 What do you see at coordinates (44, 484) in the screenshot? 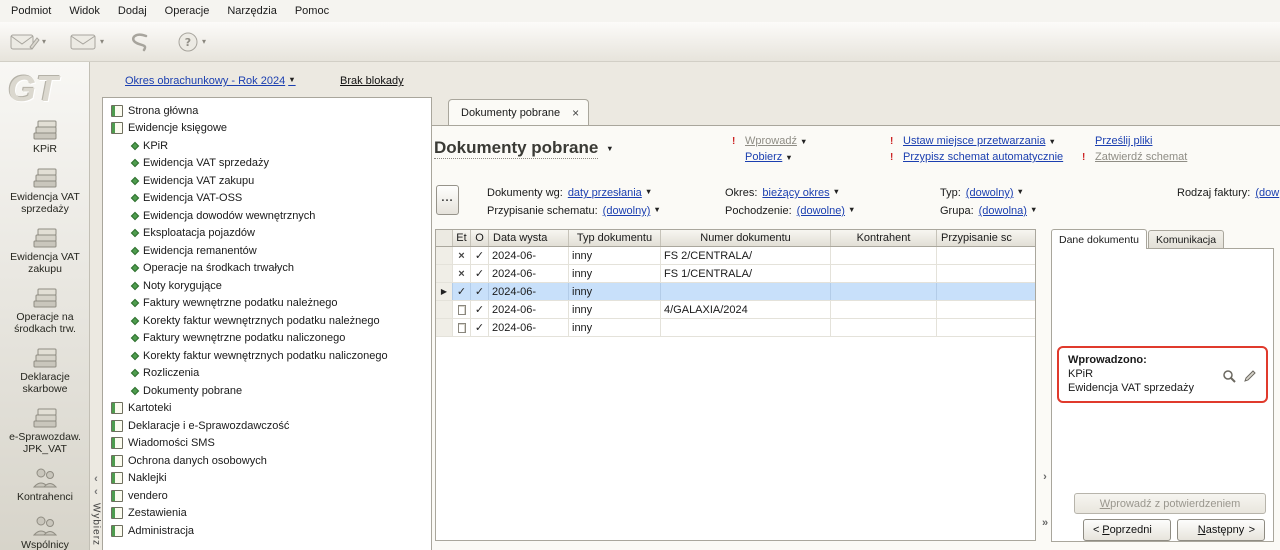
I see `rail-kontrahenci: Kontrahenci` at bounding box center [44, 484].